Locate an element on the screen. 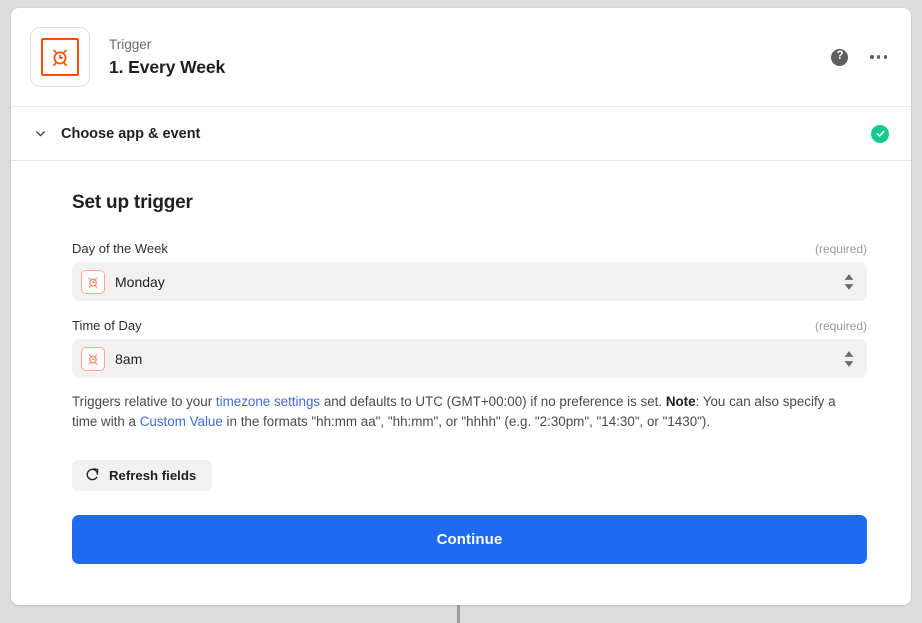 The width and height of the screenshot is (922, 623). chevron-down-icon is located at coordinates (40, 134).